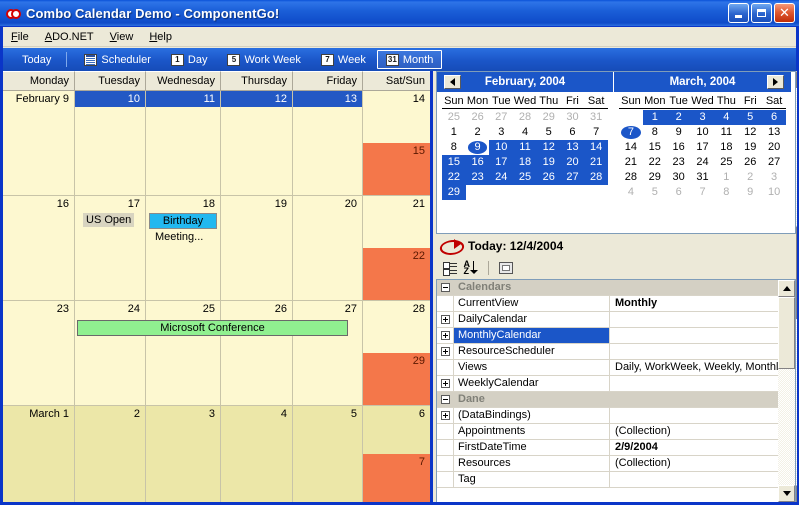  I want to click on property-grid-scrollbar, so click(786, 391).